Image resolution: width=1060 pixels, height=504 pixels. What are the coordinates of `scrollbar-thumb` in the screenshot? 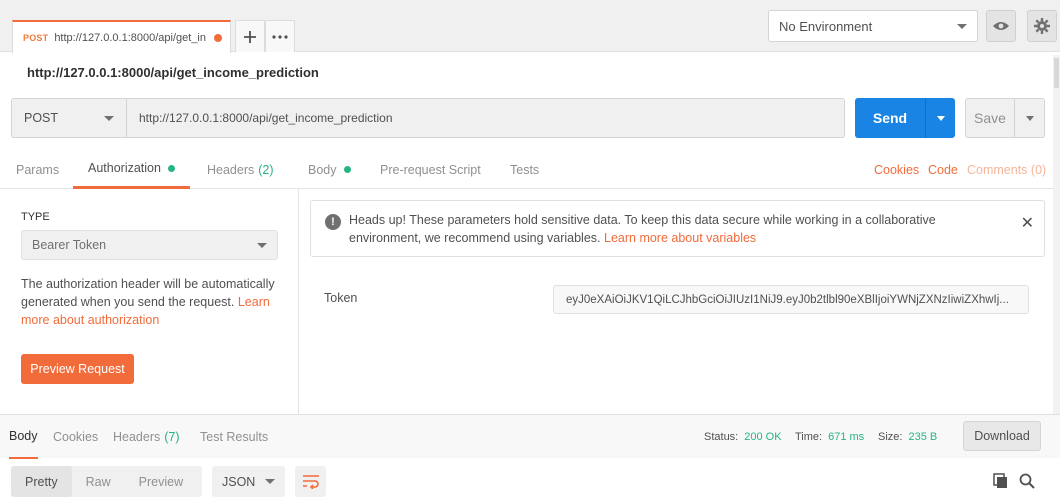 It's located at (1056, 73).